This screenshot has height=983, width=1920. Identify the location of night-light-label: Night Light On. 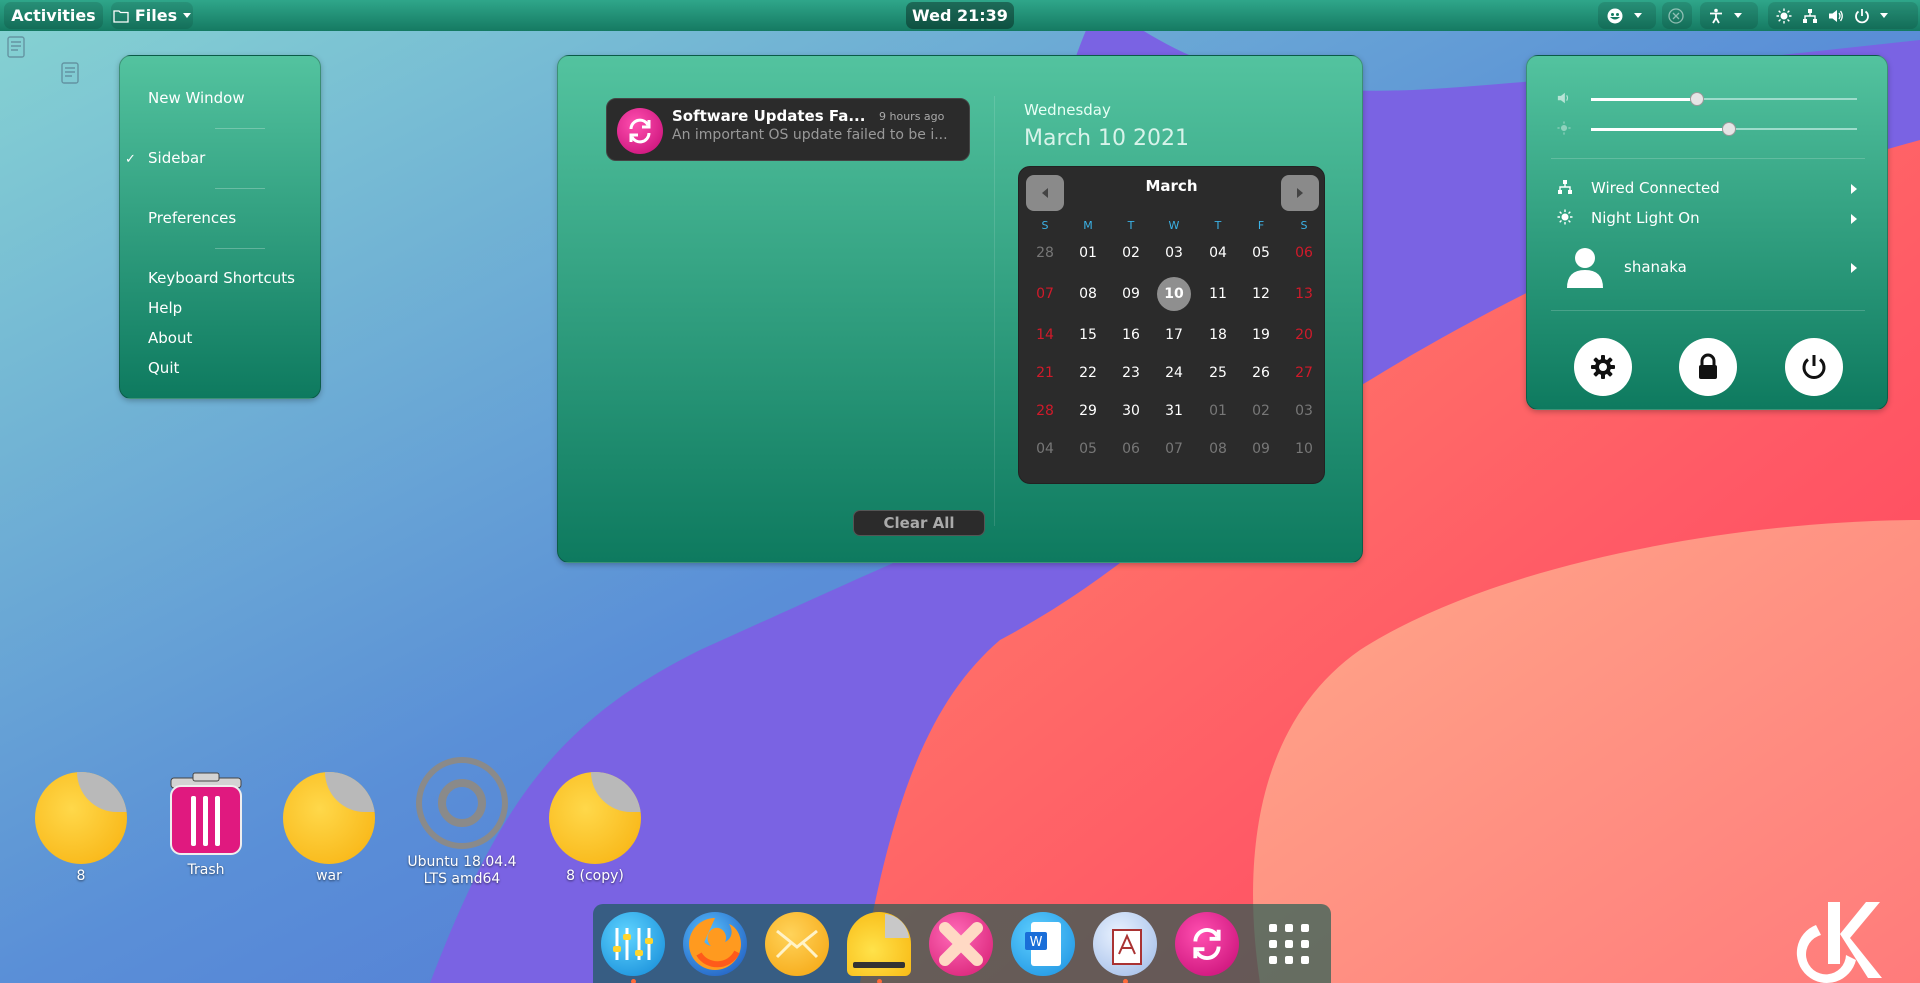
(1645, 218).